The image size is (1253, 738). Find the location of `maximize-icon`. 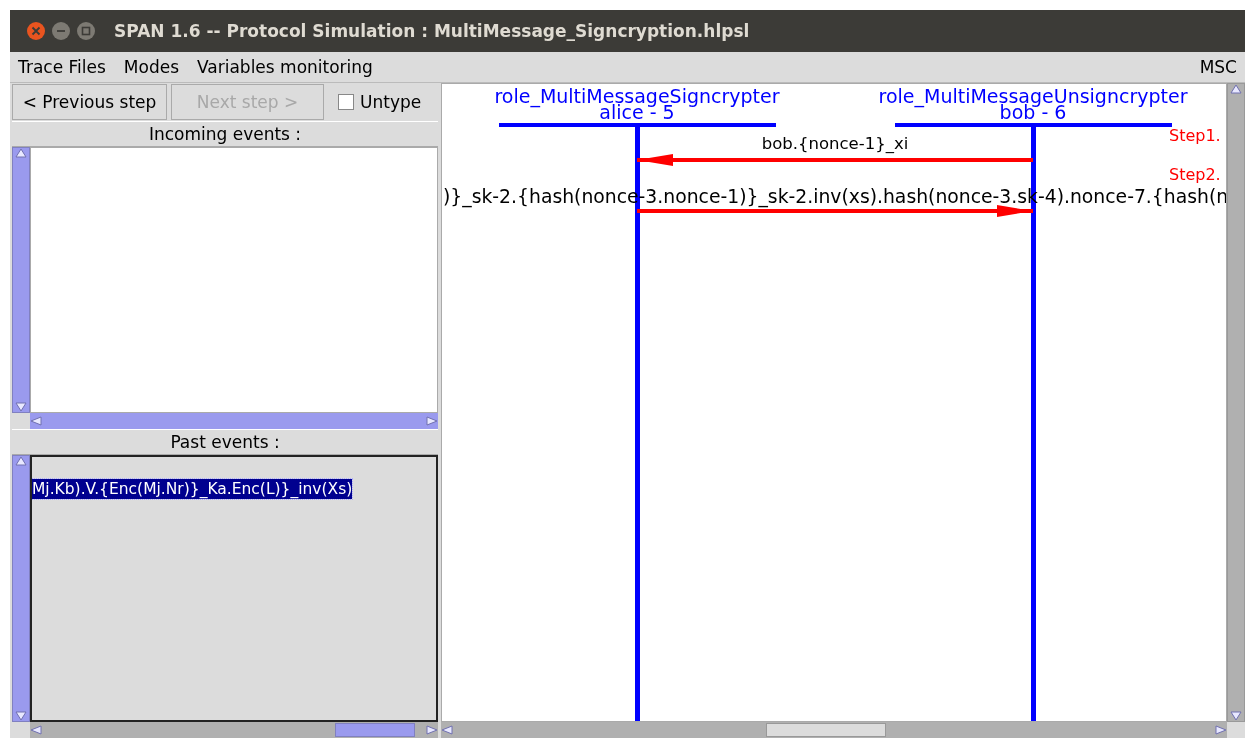

maximize-icon is located at coordinates (86, 31).